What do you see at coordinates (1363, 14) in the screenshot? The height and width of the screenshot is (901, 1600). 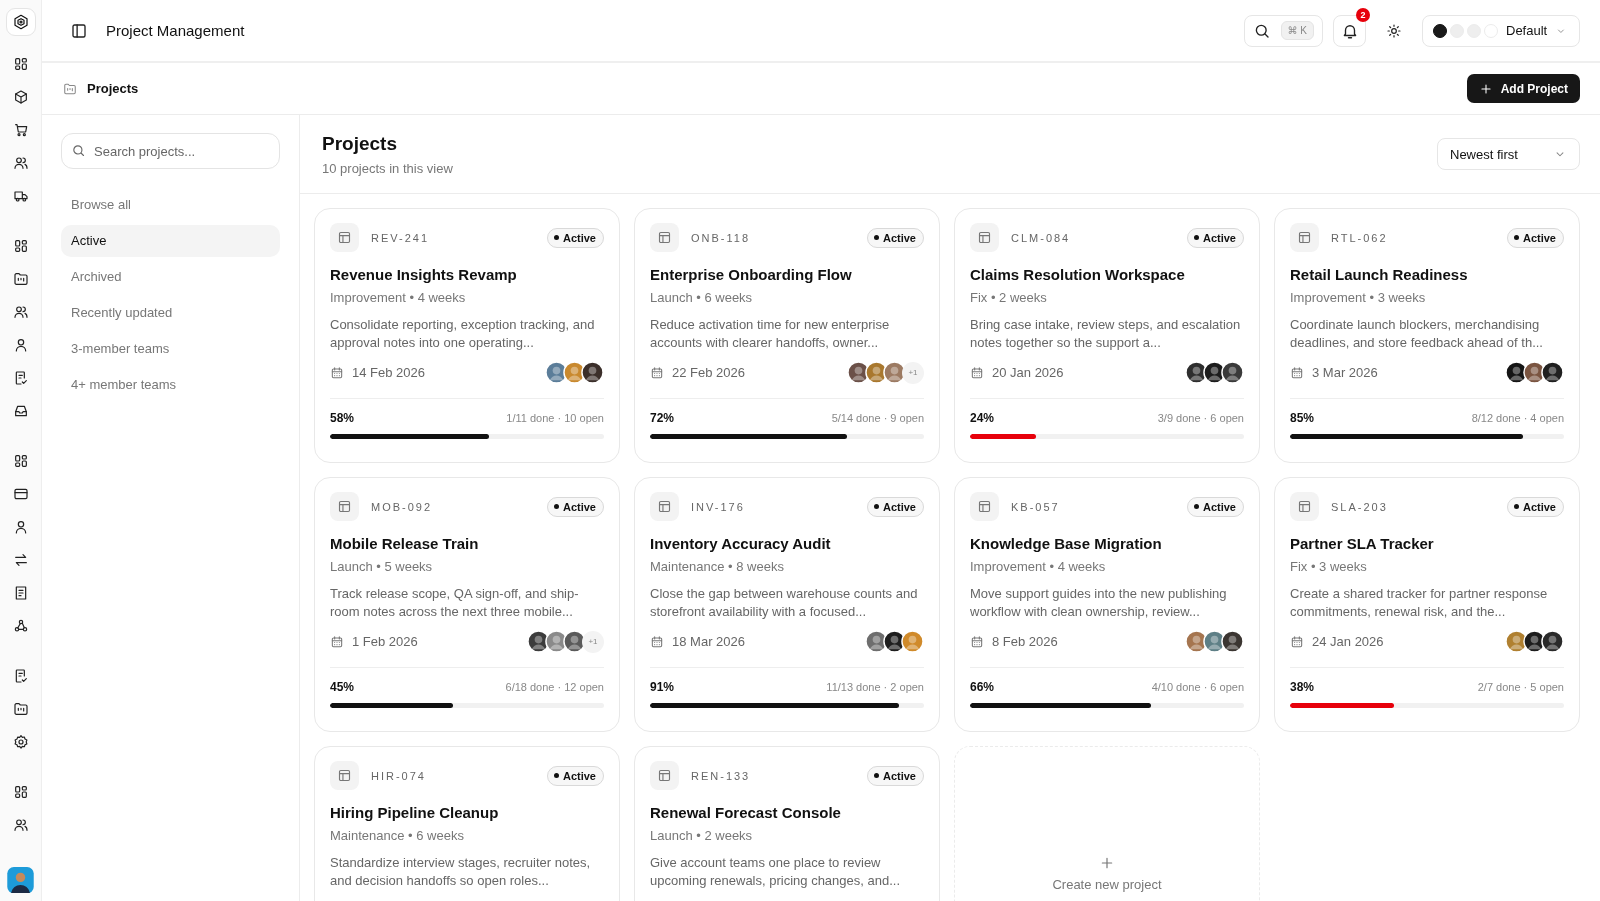 I see `notification-count: 2` at bounding box center [1363, 14].